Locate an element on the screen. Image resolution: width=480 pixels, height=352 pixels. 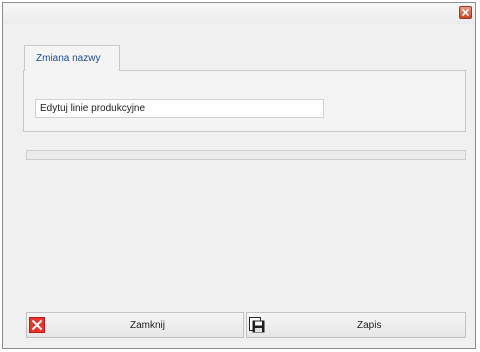
title-bar is located at coordinates (239, 13).